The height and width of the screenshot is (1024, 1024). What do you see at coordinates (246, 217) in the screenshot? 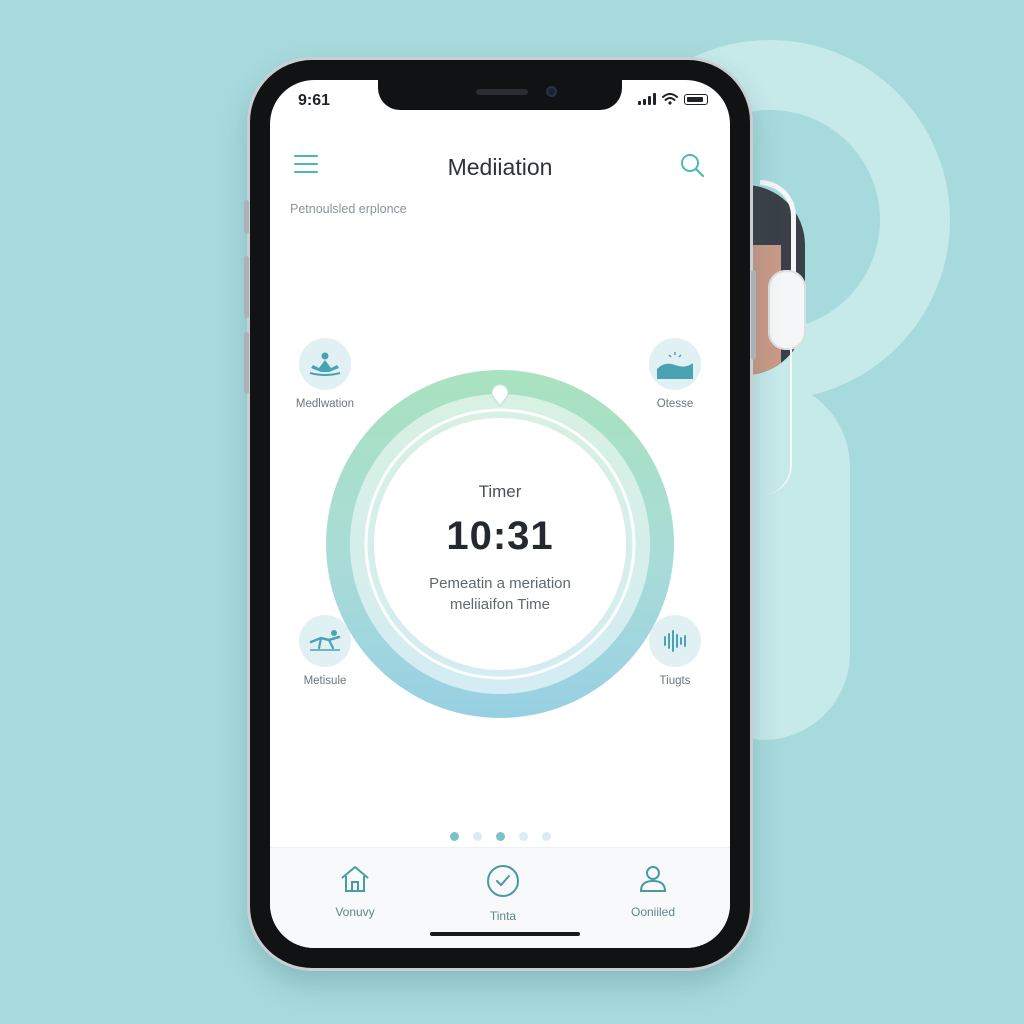
I see `mute-switch` at bounding box center [246, 217].